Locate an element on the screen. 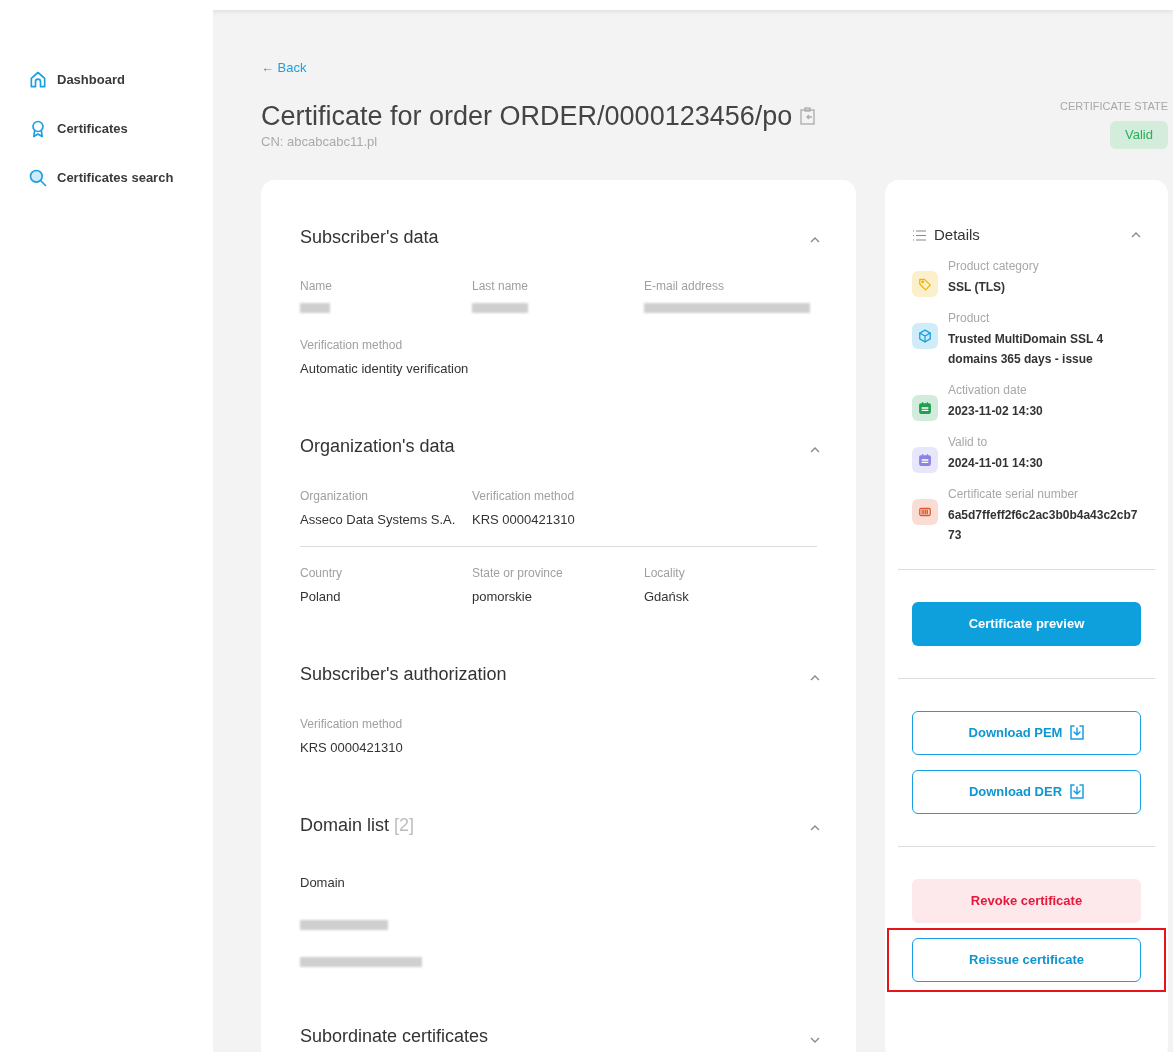  state-label: CERTIFICATE STATE is located at coordinates (1114, 106).